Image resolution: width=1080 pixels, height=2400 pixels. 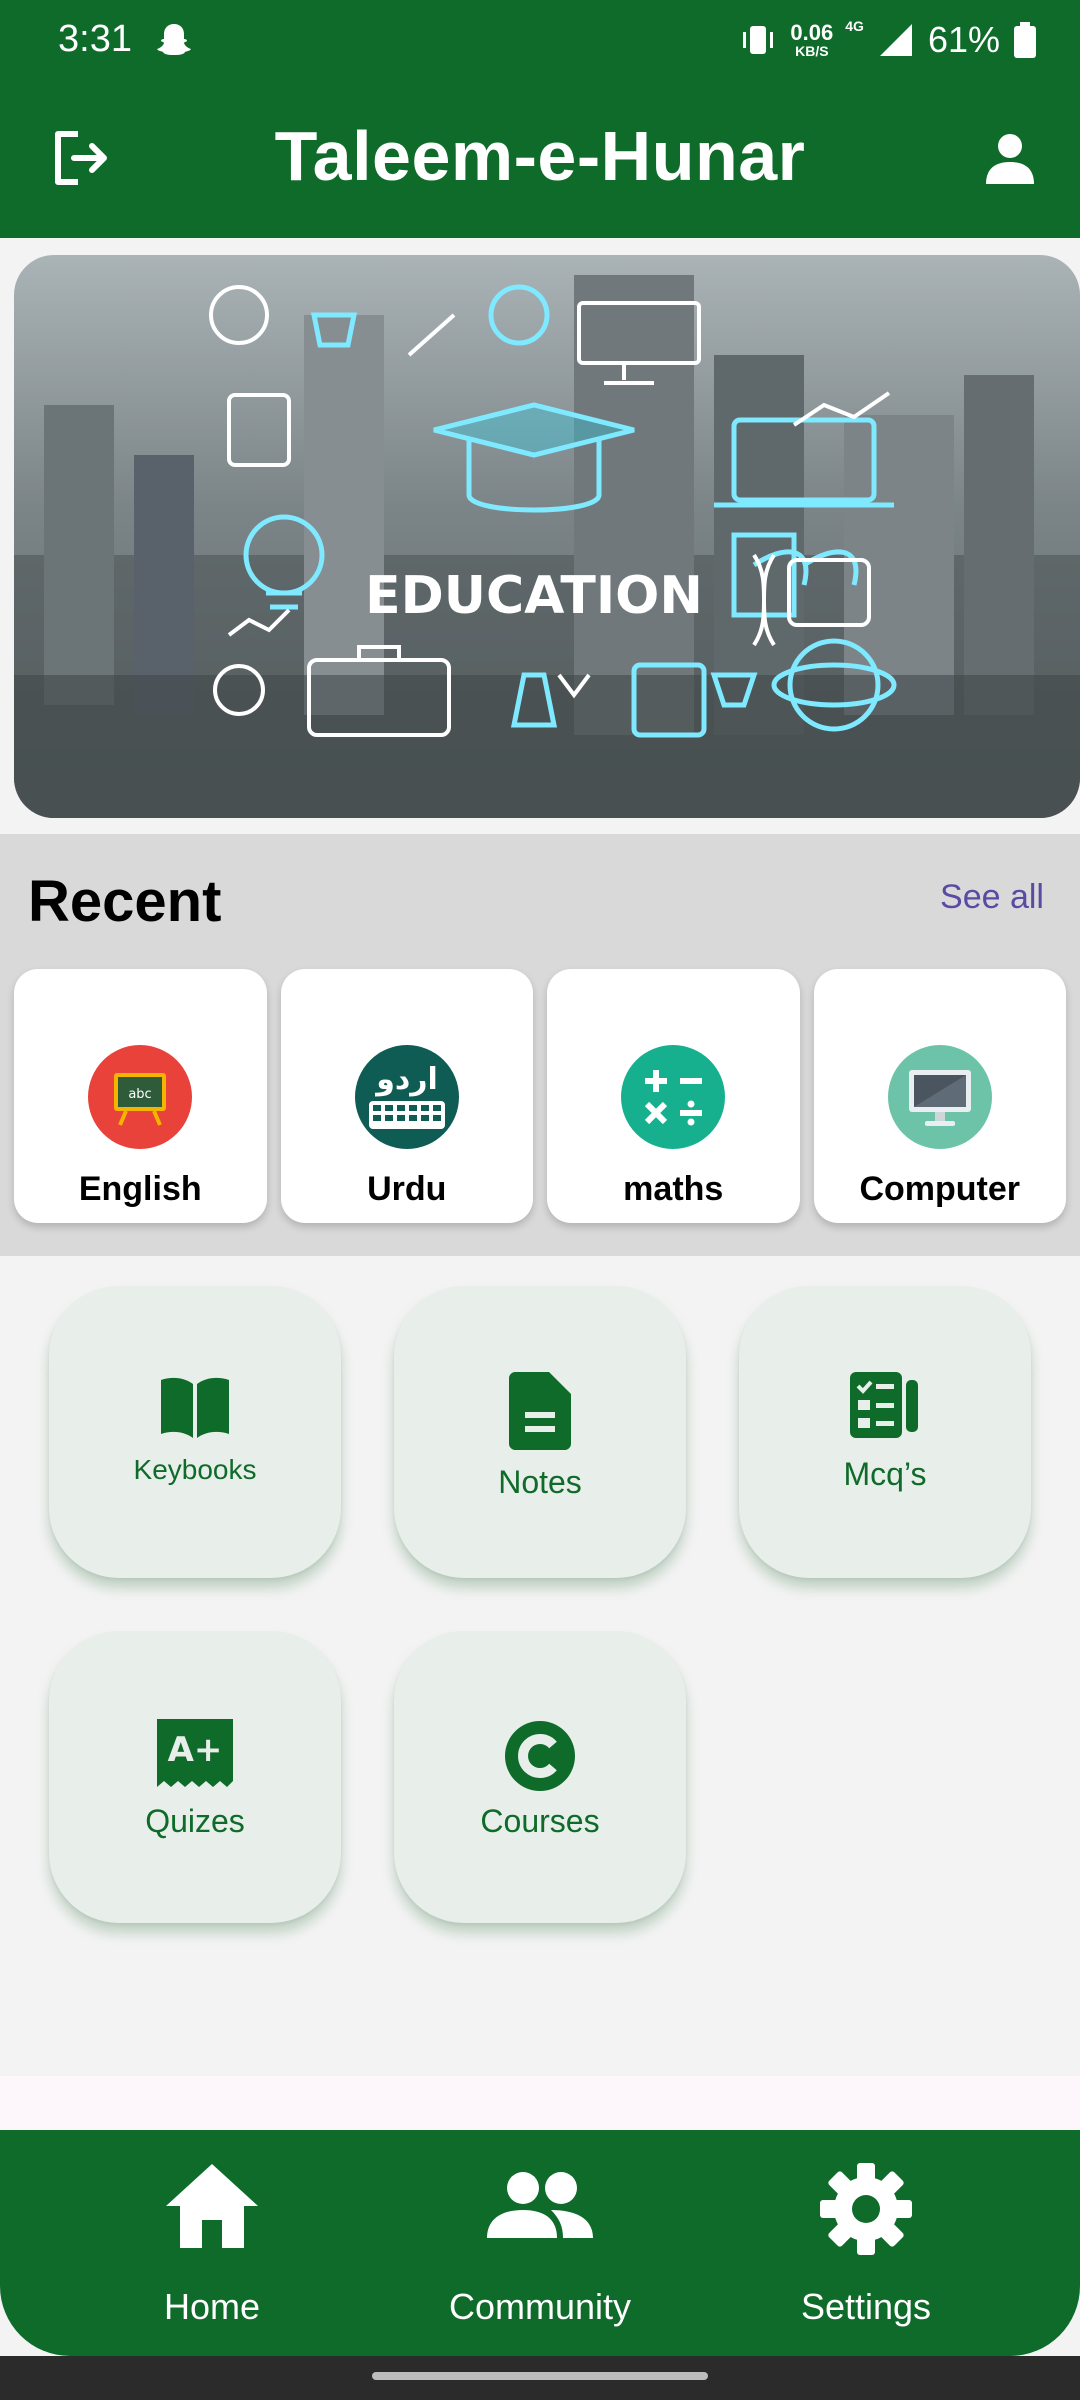 What do you see at coordinates (1010, 158) in the screenshot?
I see `person-icon` at bounding box center [1010, 158].